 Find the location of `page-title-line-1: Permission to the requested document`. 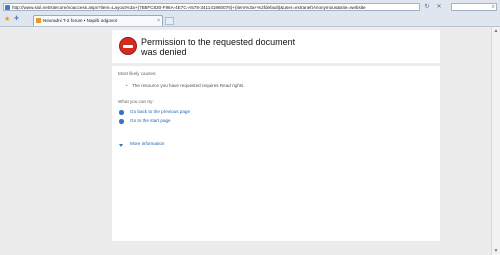

page-title-line-1: Permission to the requested document is located at coordinates (218, 42).